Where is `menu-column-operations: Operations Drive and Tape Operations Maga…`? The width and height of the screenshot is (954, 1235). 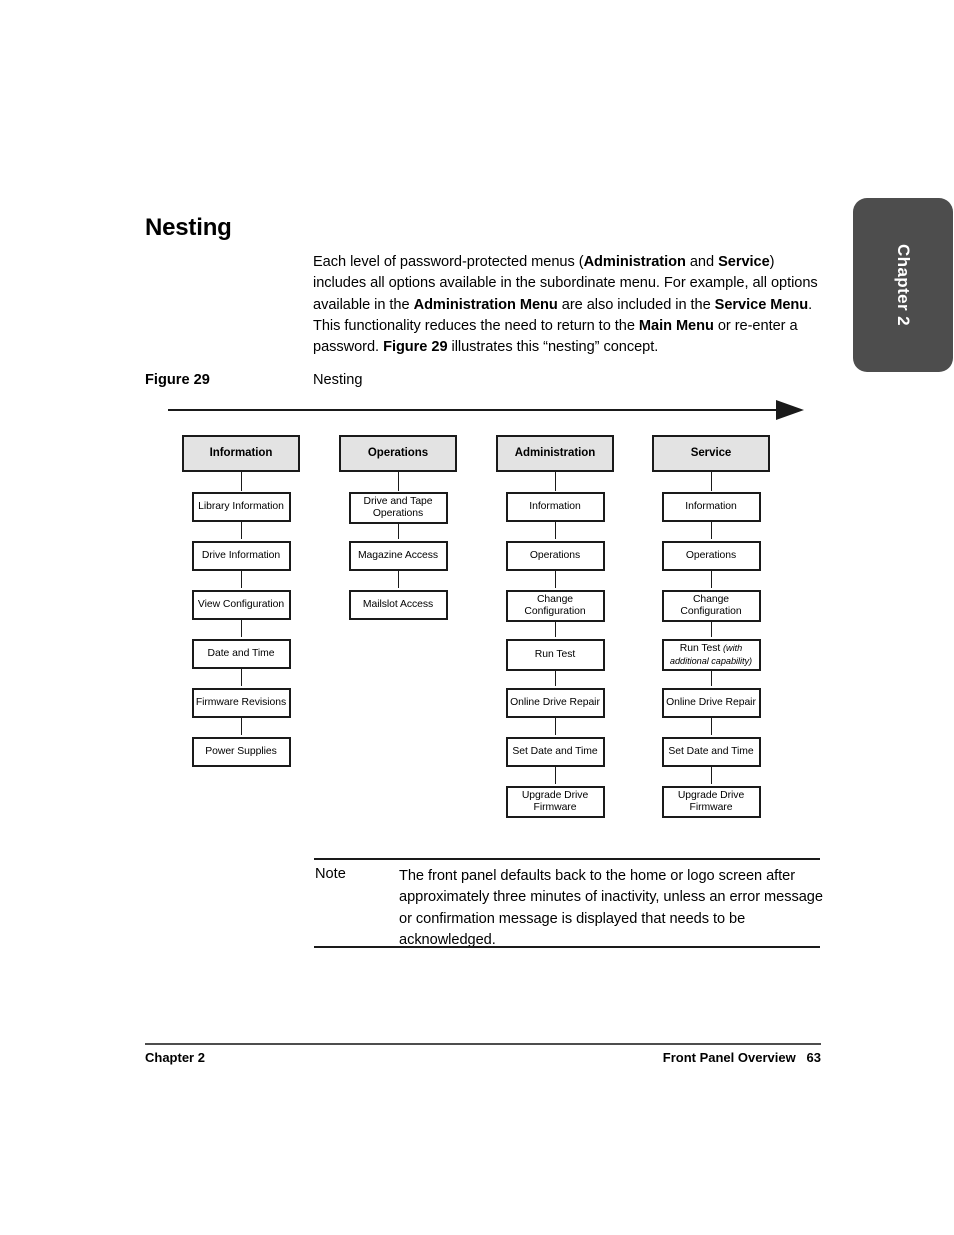
menu-column-operations: Operations Drive and Tape Operations Maga… is located at coordinates (398, 537).